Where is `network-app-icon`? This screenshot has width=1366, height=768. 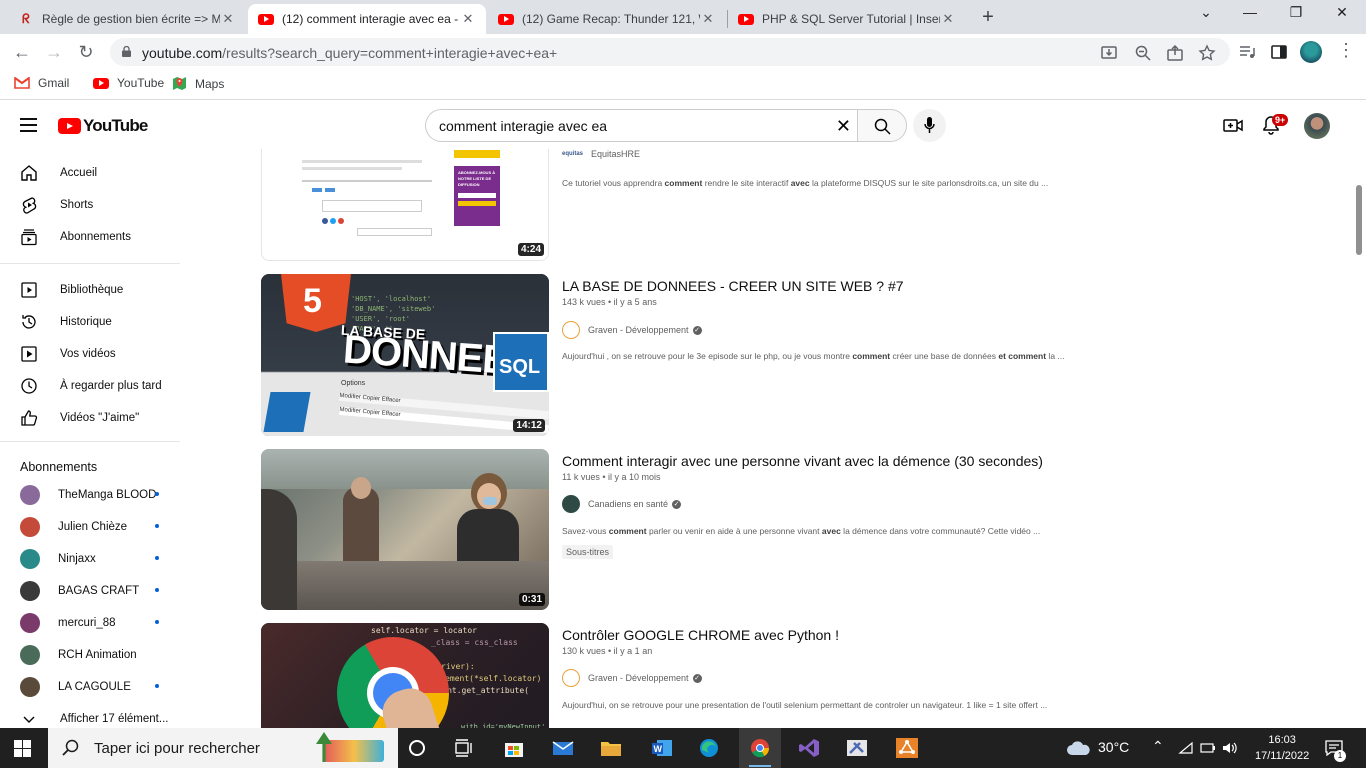 network-app-icon is located at coordinates (907, 748).